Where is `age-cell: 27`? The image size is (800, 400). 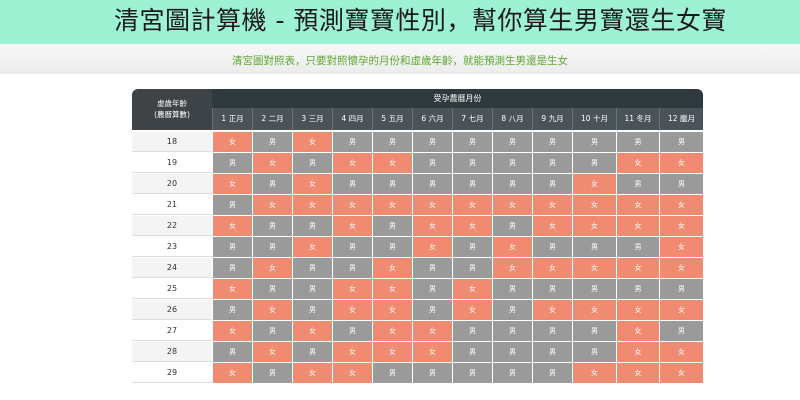 age-cell: 27 is located at coordinates (172, 331).